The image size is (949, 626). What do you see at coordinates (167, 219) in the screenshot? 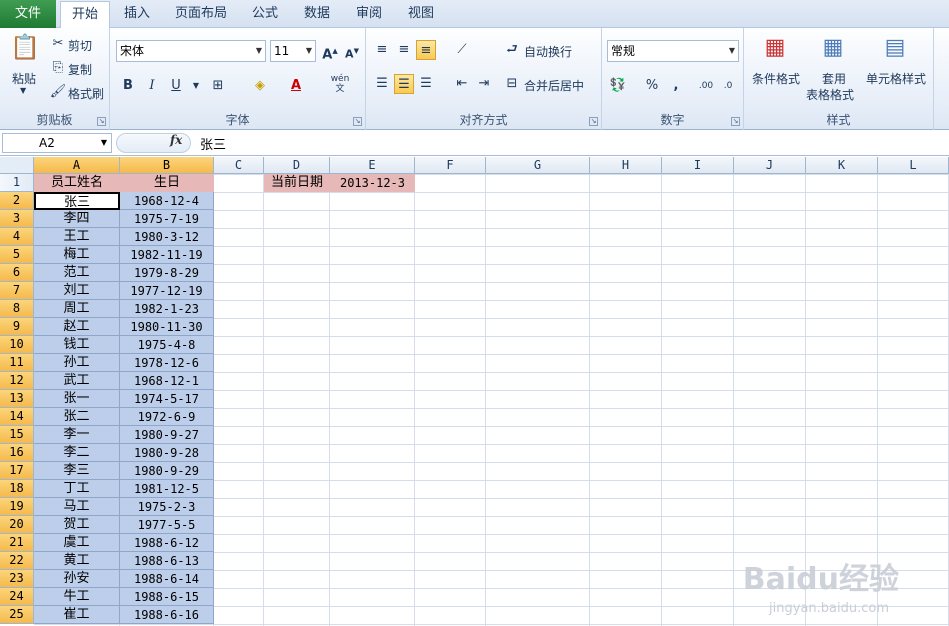
I see `cell-birthday: 1975-7-19` at bounding box center [167, 219].